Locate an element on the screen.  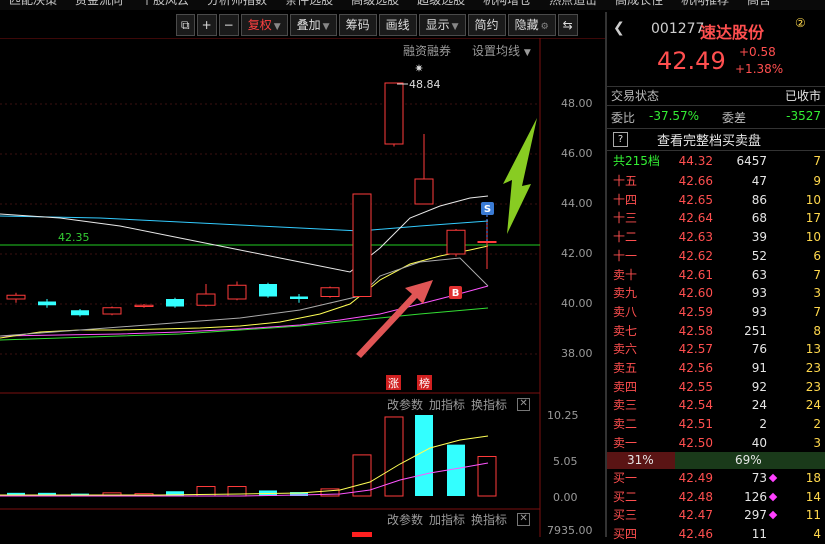
top-menu-item: 高成长性 is located at coordinates (639, 4).